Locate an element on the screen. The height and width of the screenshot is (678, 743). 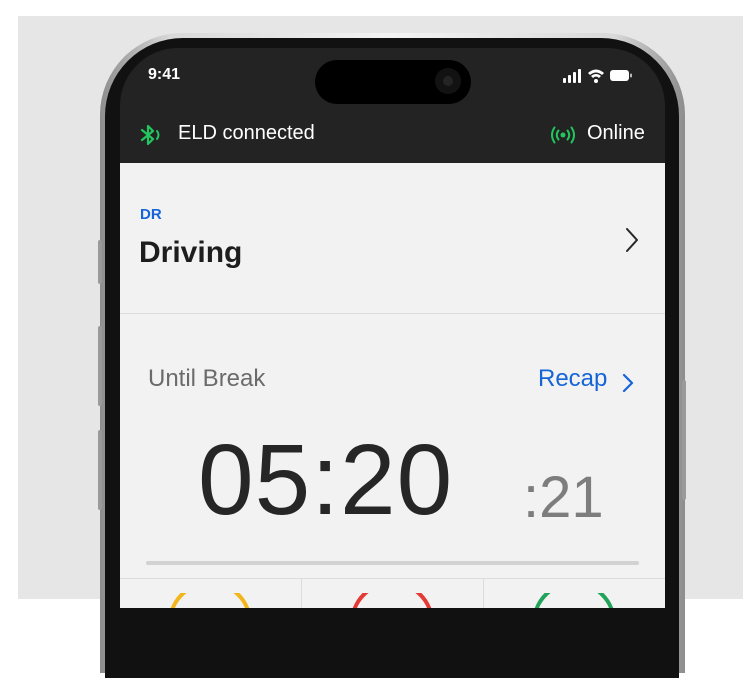
gauge-row is located at coordinates (392, 593).